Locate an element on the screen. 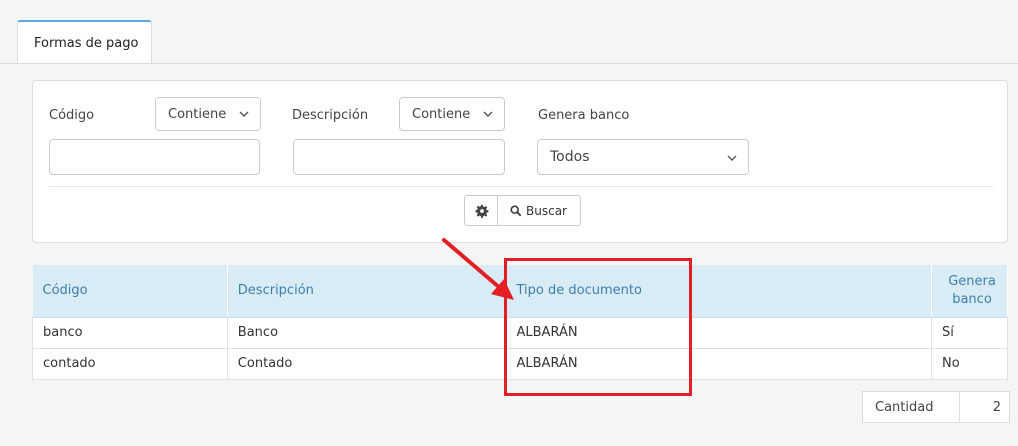 This screenshot has width=1018, height=446. search-icon is located at coordinates (516, 211).